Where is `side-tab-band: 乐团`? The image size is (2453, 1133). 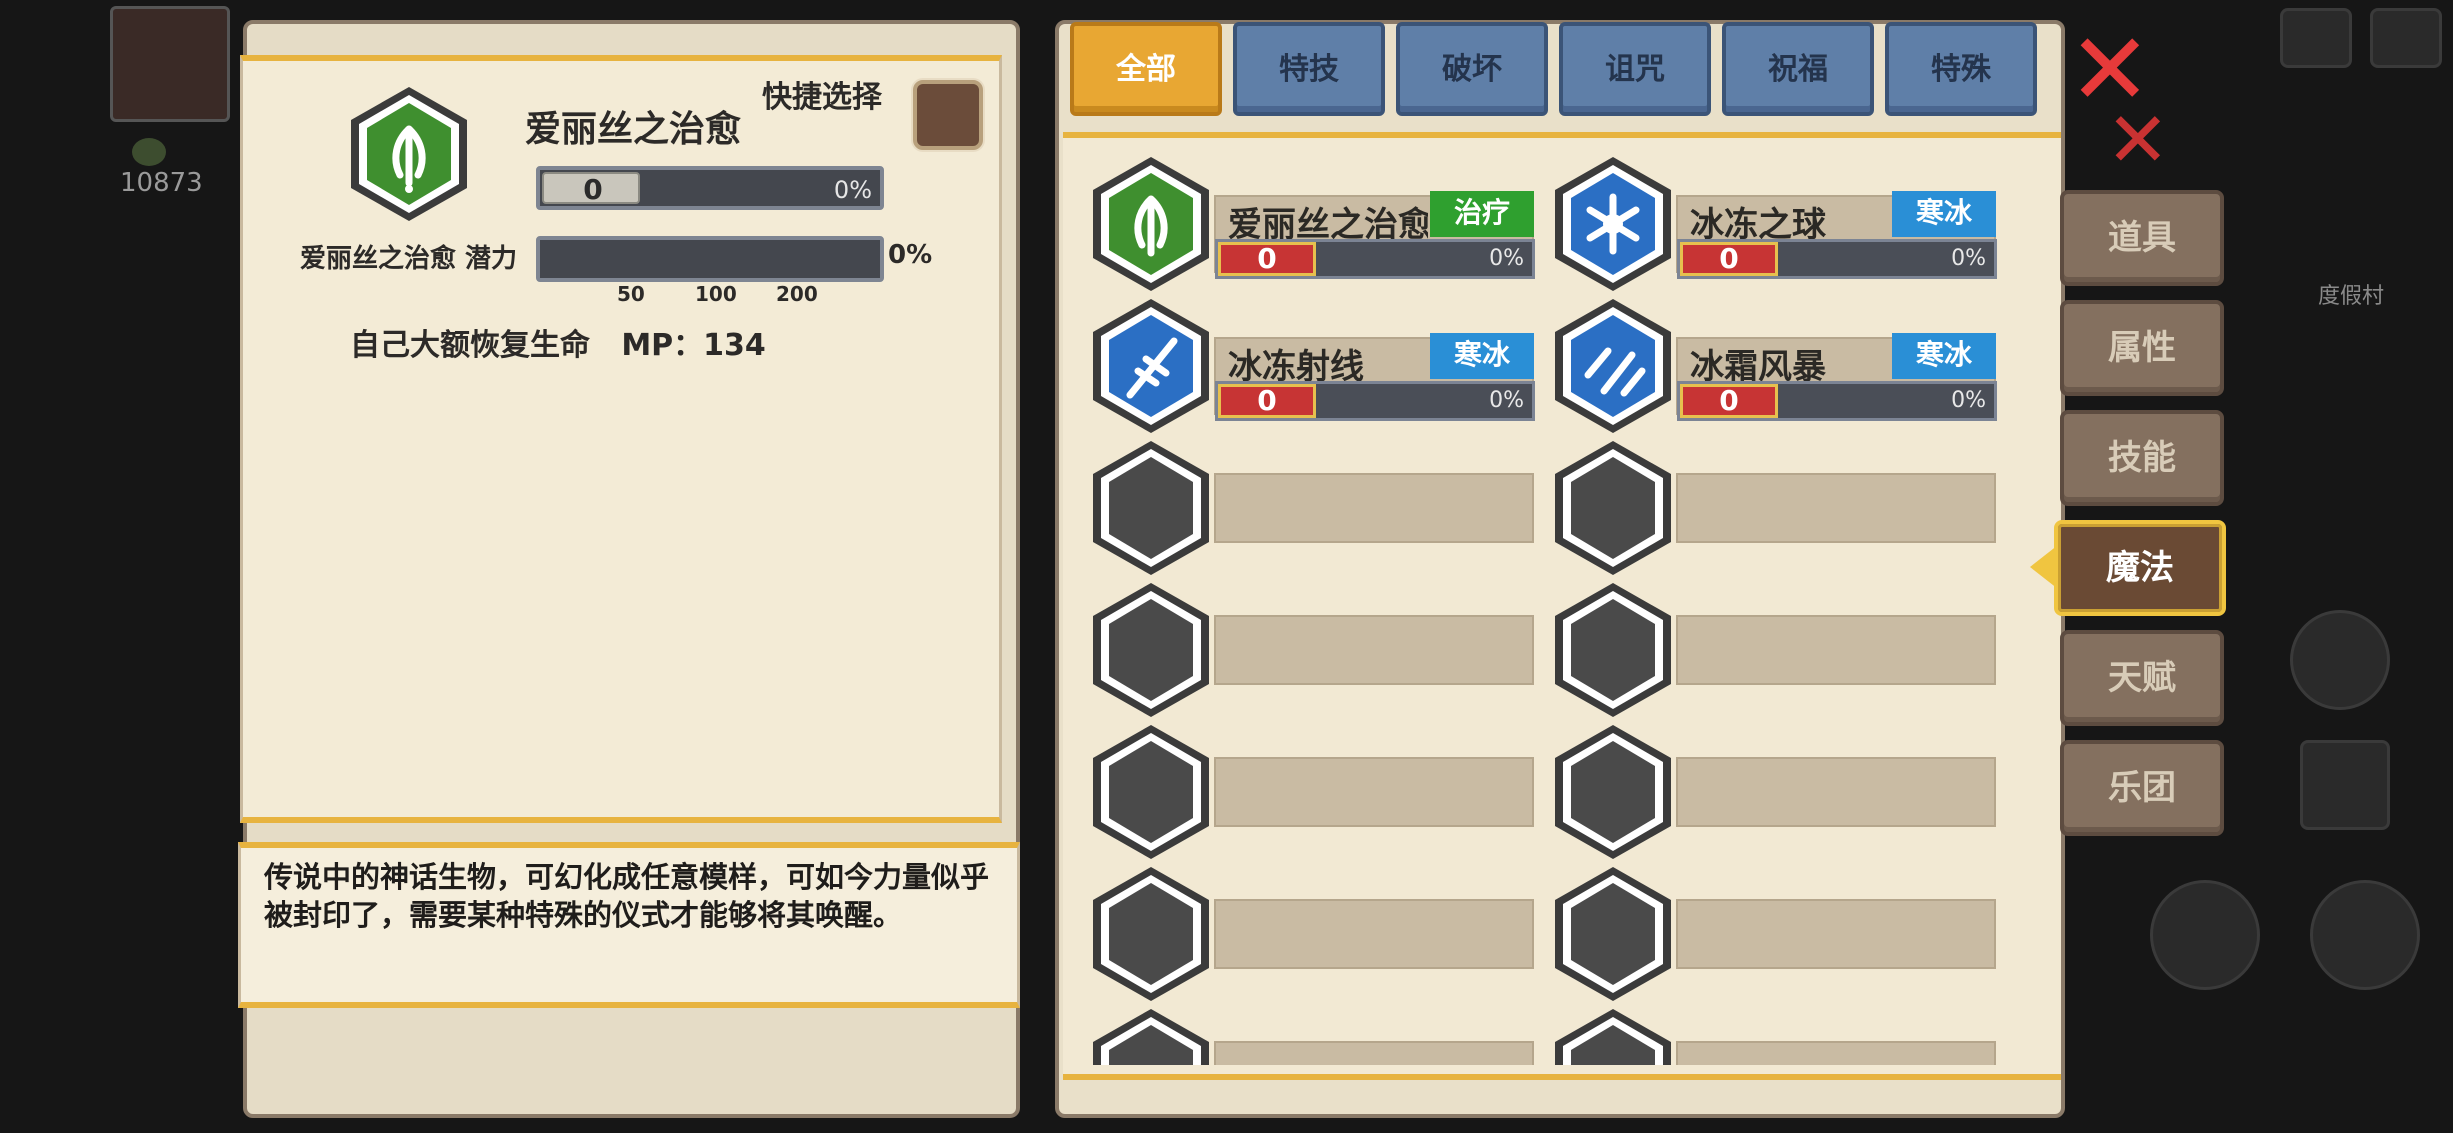
side-tab-band: 乐团 is located at coordinates (2142, 788).